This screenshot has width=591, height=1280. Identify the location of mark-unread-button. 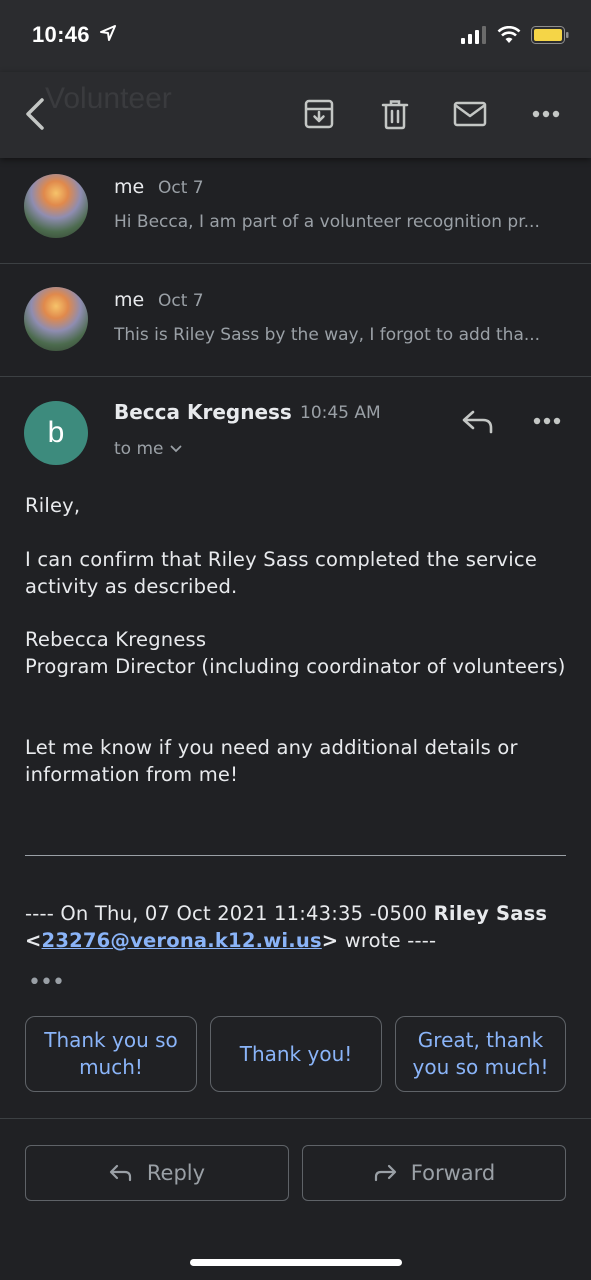
(470, 114).